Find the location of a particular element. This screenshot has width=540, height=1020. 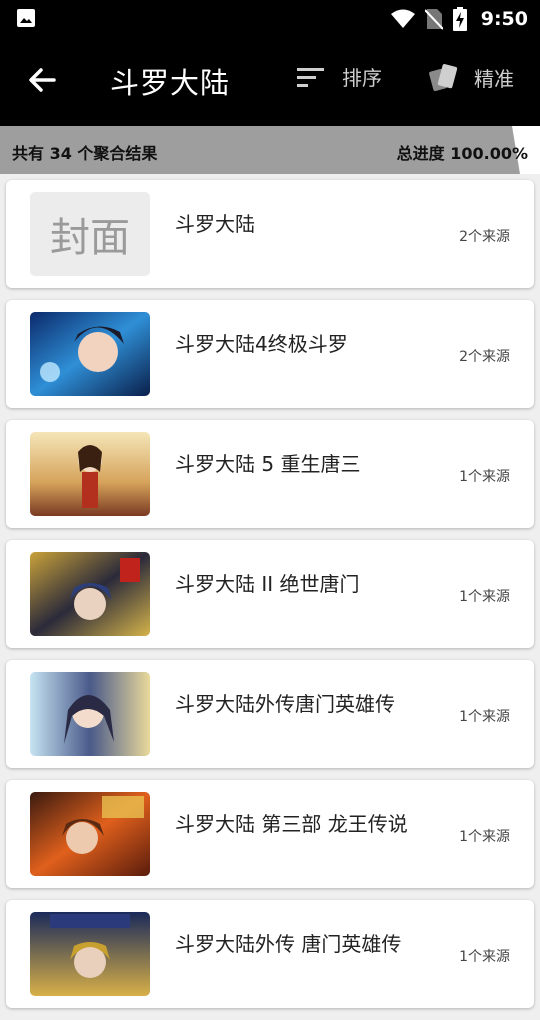

sort-button: 排序 is located at coordinates (339, 76).